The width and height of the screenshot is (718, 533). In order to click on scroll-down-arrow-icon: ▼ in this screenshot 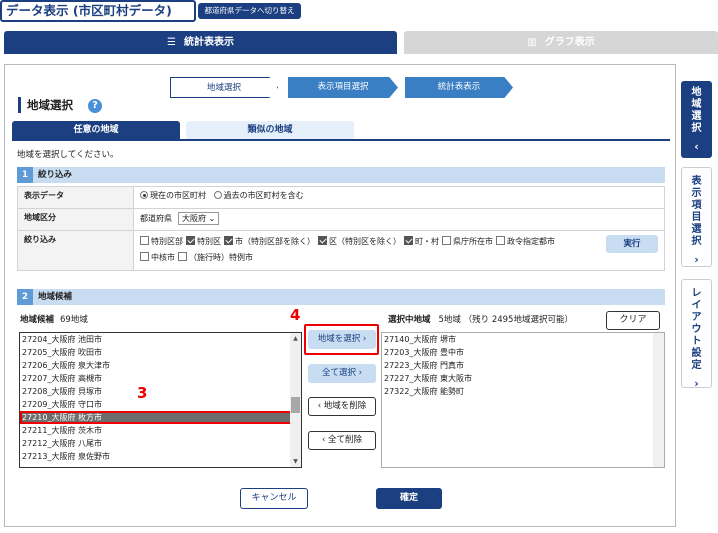, I will do `click(295, 461)`.